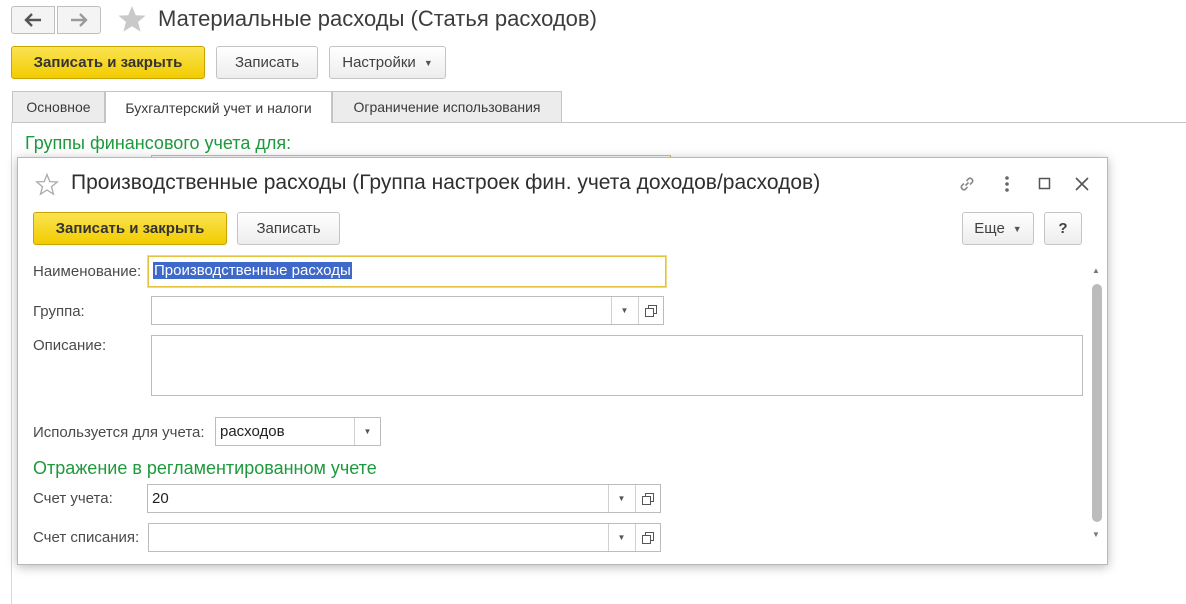 The height and width of the screenshot is (604, 1186). I want to click on account-field: 20 ▼, so click(404, 498).